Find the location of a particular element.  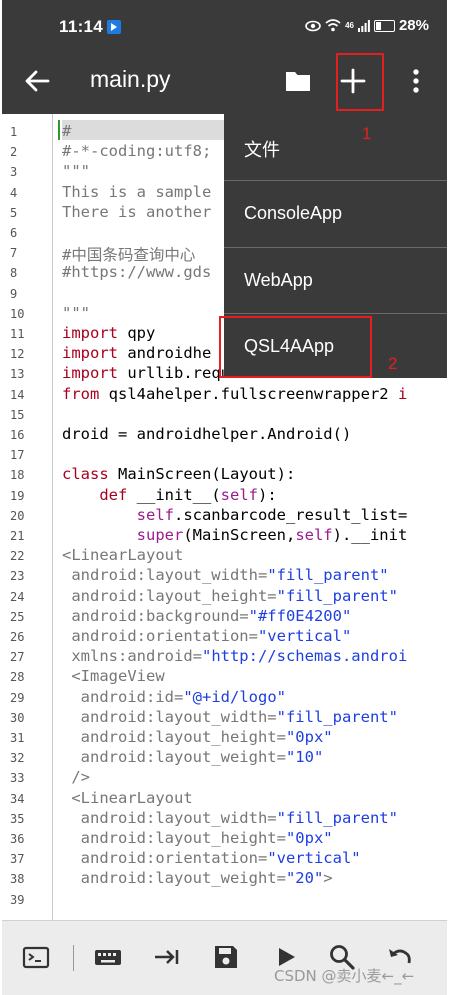

code-token: "0px" is located at coordinates (309, 838).